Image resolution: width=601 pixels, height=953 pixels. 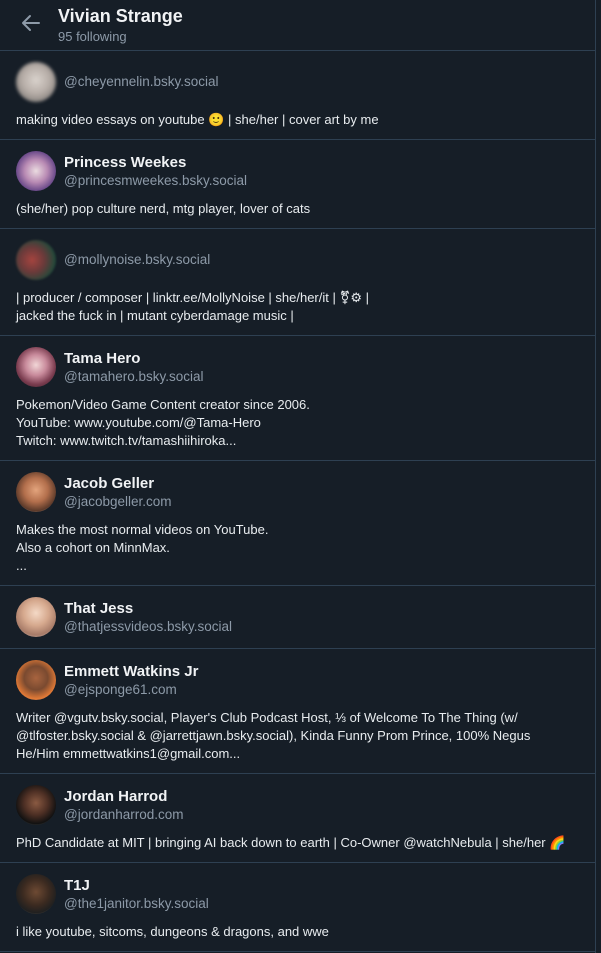 I want to click on arrow-left-icon, so click(x=31, y=25).